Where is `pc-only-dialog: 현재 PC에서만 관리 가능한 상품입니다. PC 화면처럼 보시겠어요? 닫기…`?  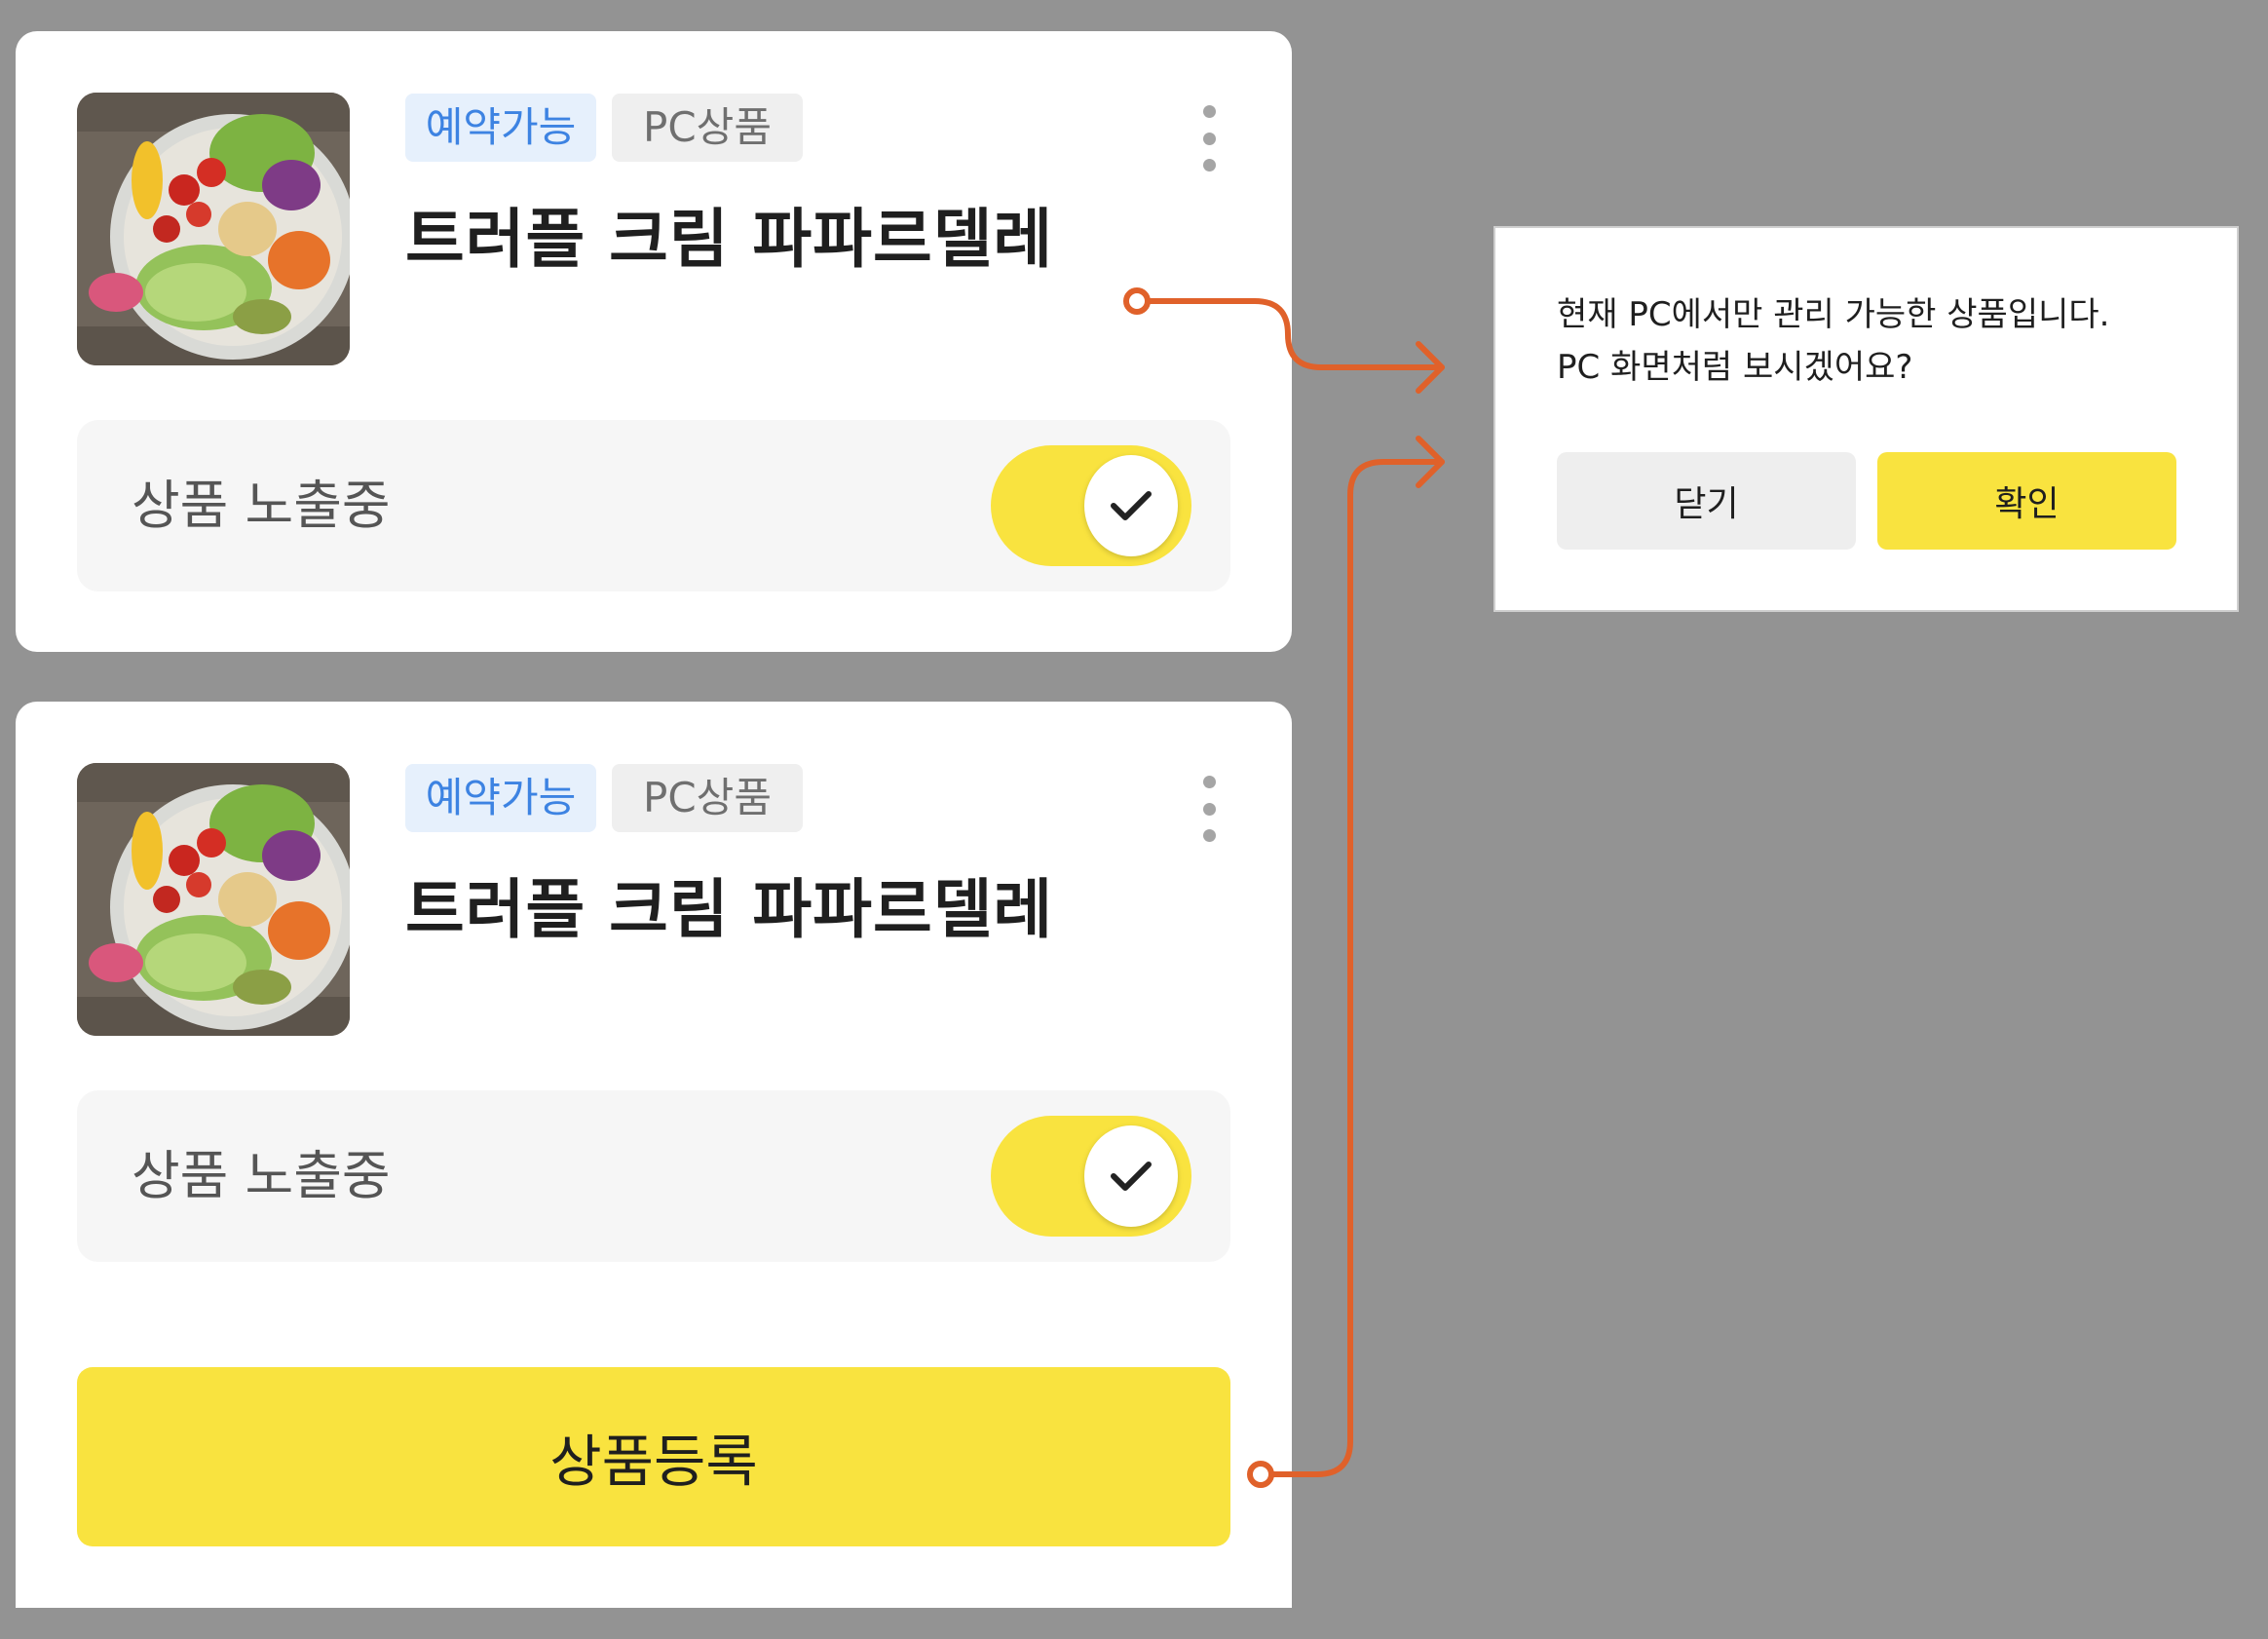 pc-only-dialog: 현재 PC에서만 관리 가능한 상품입니다. PC 화면처럼 보시겠어요? 닫기… is located at coordinates (1866, 419).